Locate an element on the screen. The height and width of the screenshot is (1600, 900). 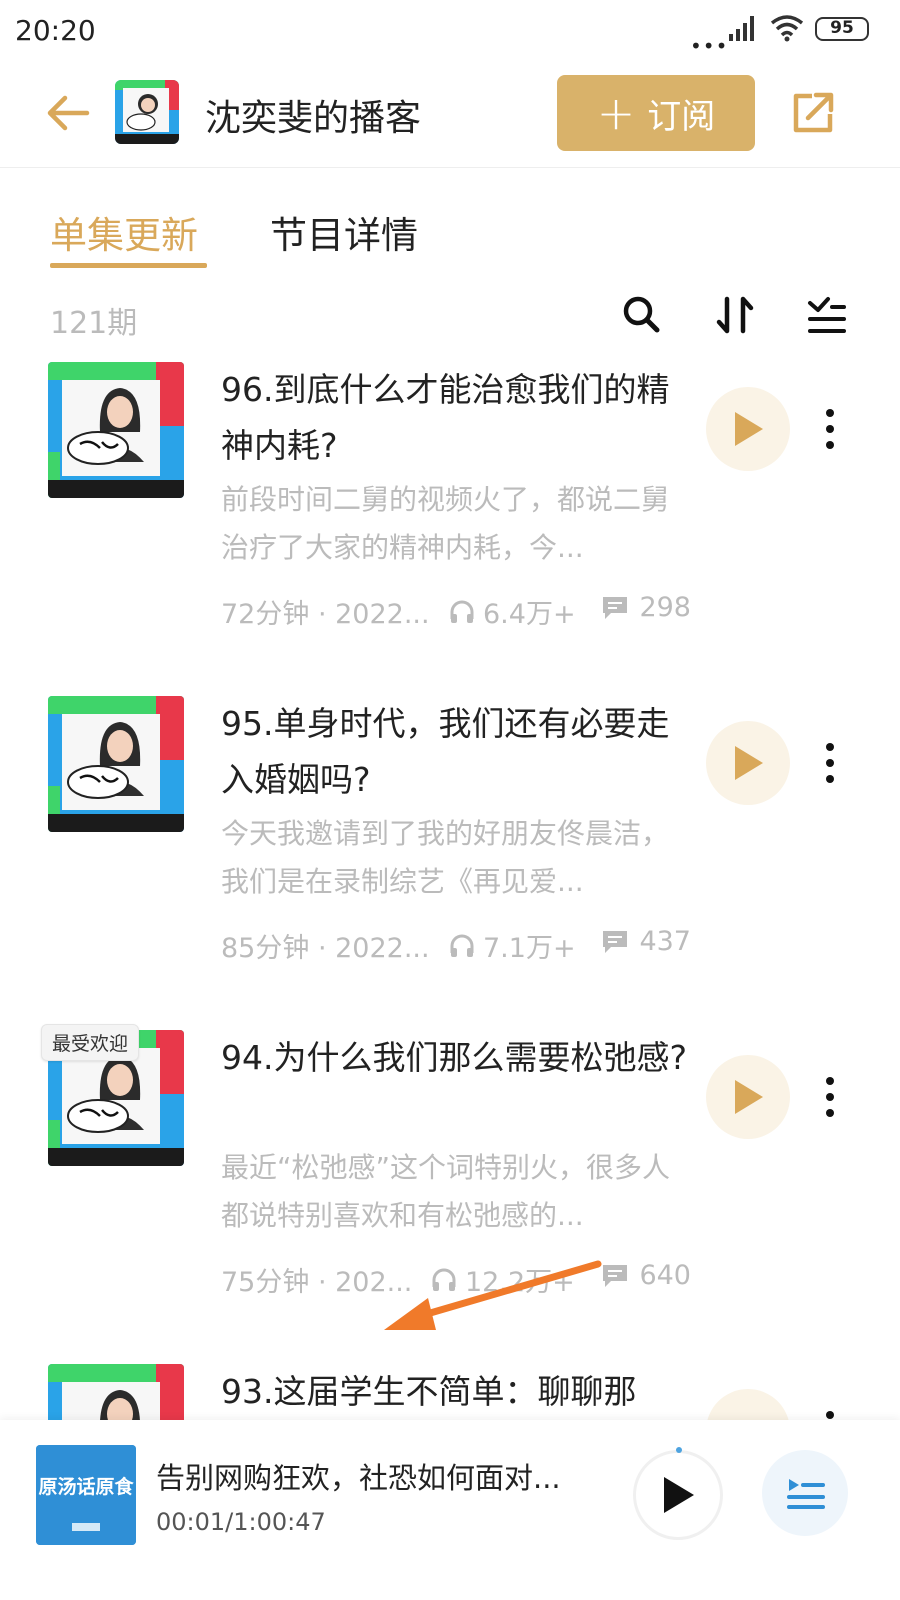
mini-player: 原汤话原食 告别网购狂欢，社恐如何面对... 00:01/1:00:47 is located at coordinates (450, 1510).